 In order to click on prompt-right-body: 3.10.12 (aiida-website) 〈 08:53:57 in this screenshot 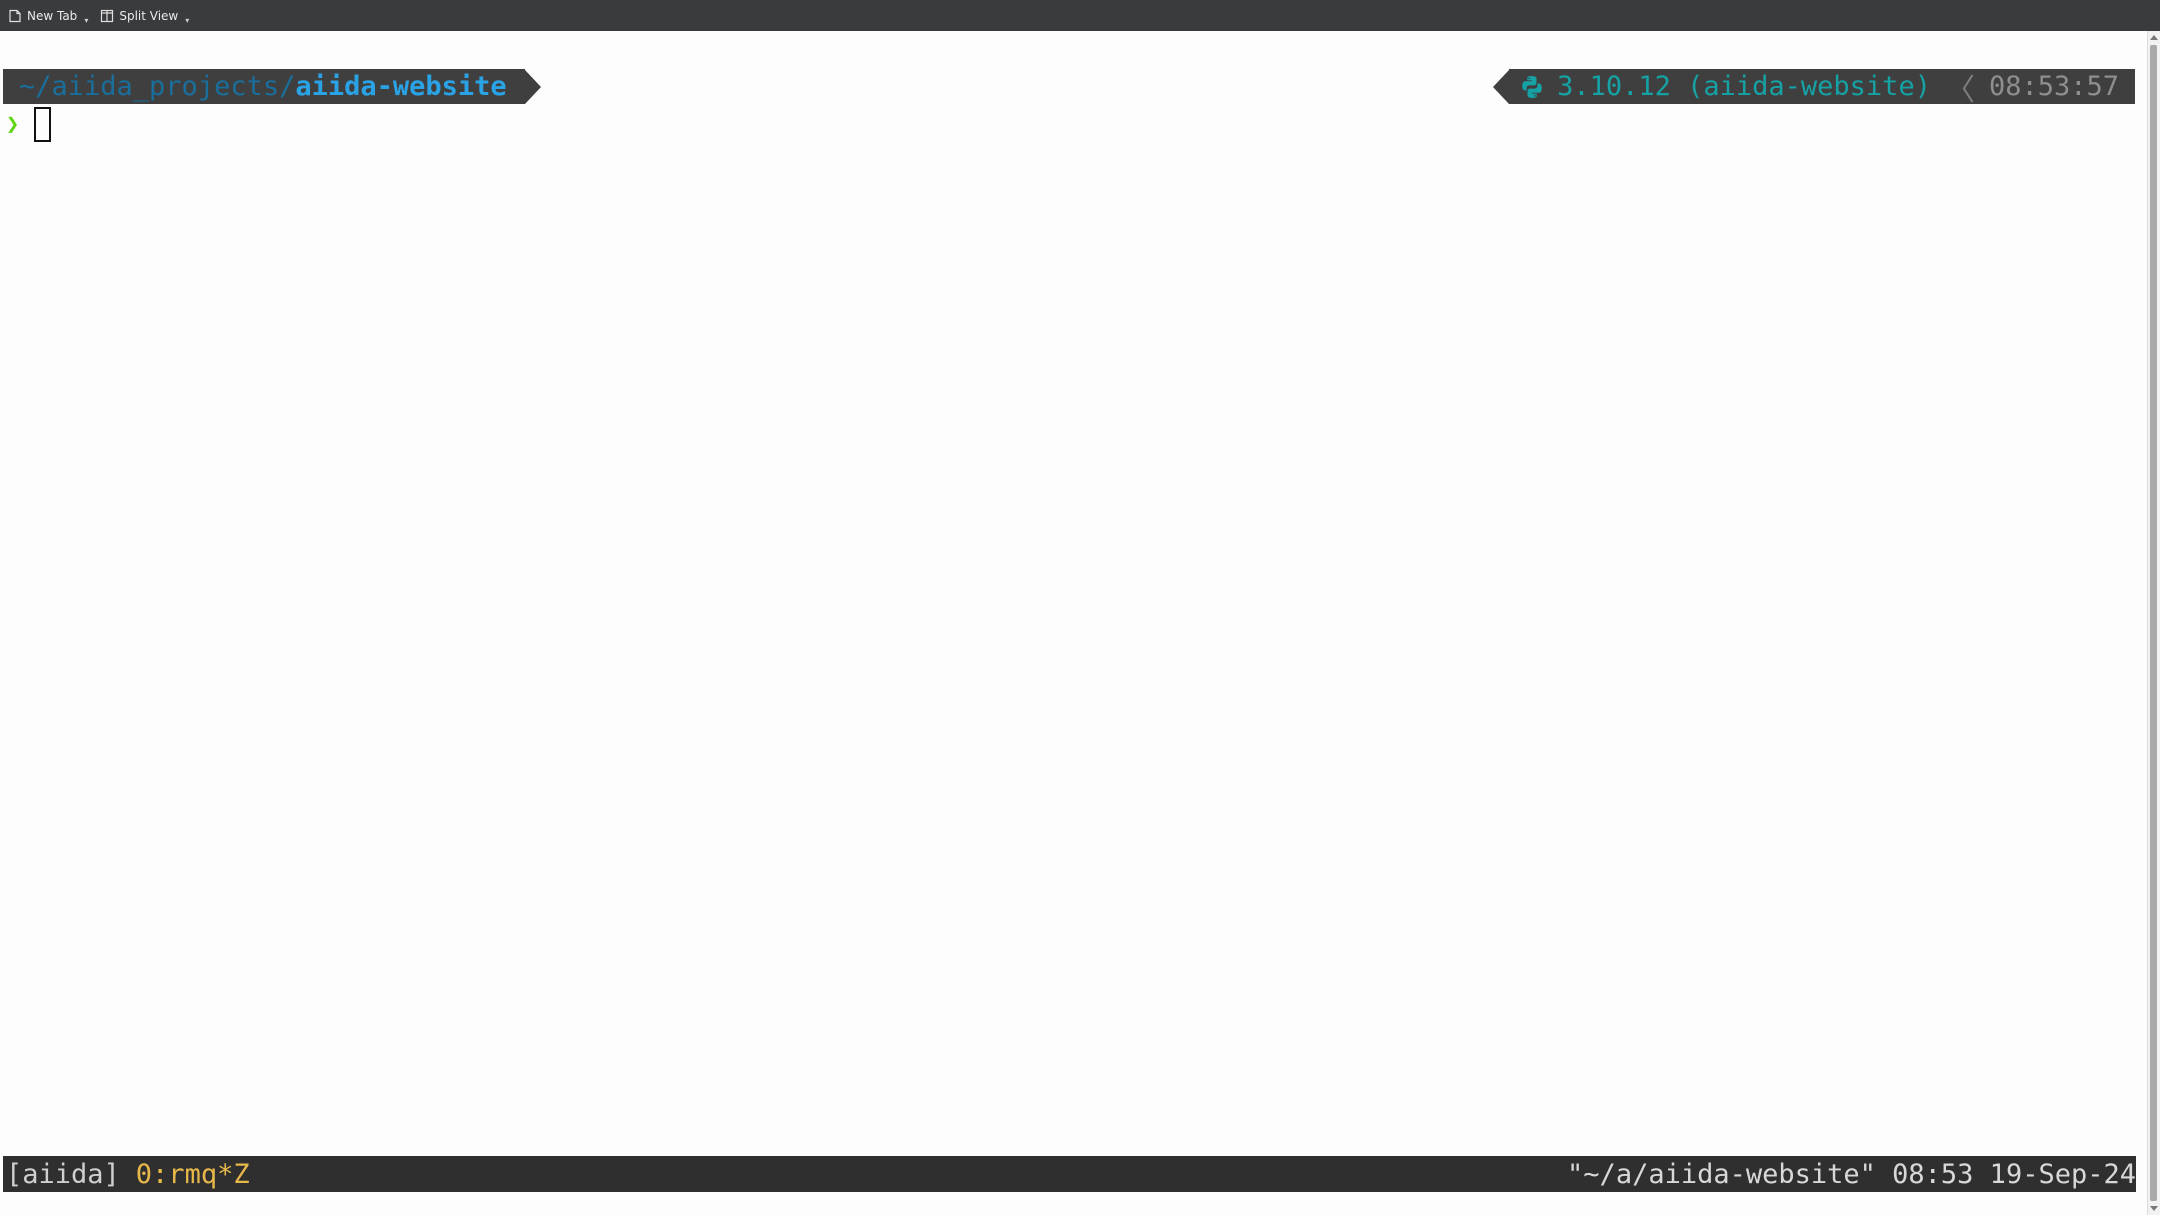, I will do `click(1822, 88)`.